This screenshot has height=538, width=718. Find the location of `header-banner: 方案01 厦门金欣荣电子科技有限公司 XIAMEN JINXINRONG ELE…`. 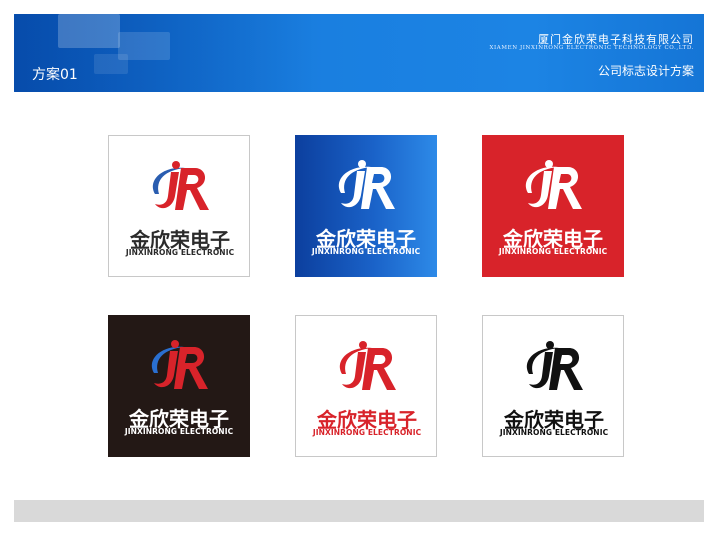

header-banner: 方案01 厦门金欣荣电子科技有限公司 XIAMEN JINXINRONG ELE… is located at coordinates (359, 53).